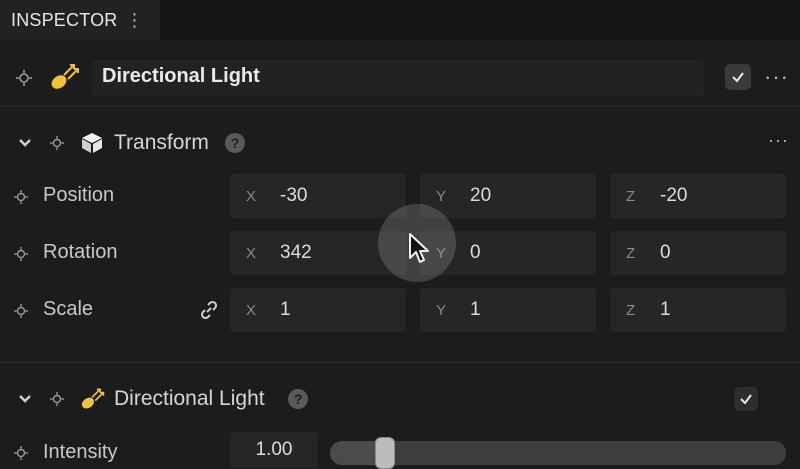 This screenshot has height=469, width=800. Describe the element at coordinates (558, 453) in the screenshot. I see `intensity-slider` at that location.